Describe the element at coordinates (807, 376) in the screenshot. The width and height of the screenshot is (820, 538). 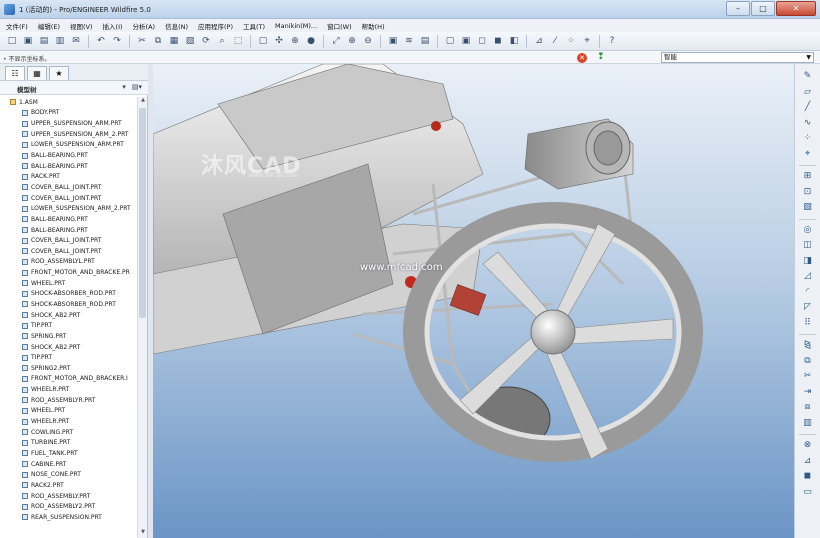
I see `trim-icon: ✂` at that location.